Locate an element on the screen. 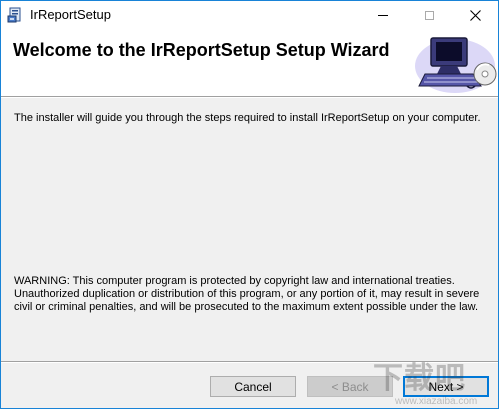  window-title: IrReportSetup is located at coordinates (70, 14).